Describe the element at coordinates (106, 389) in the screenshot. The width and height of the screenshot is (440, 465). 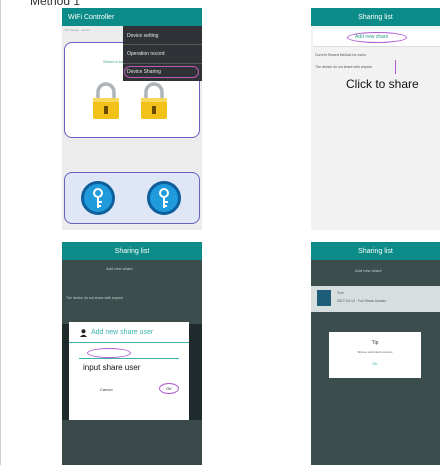
I see `cancel-button: Cancel` at that location.